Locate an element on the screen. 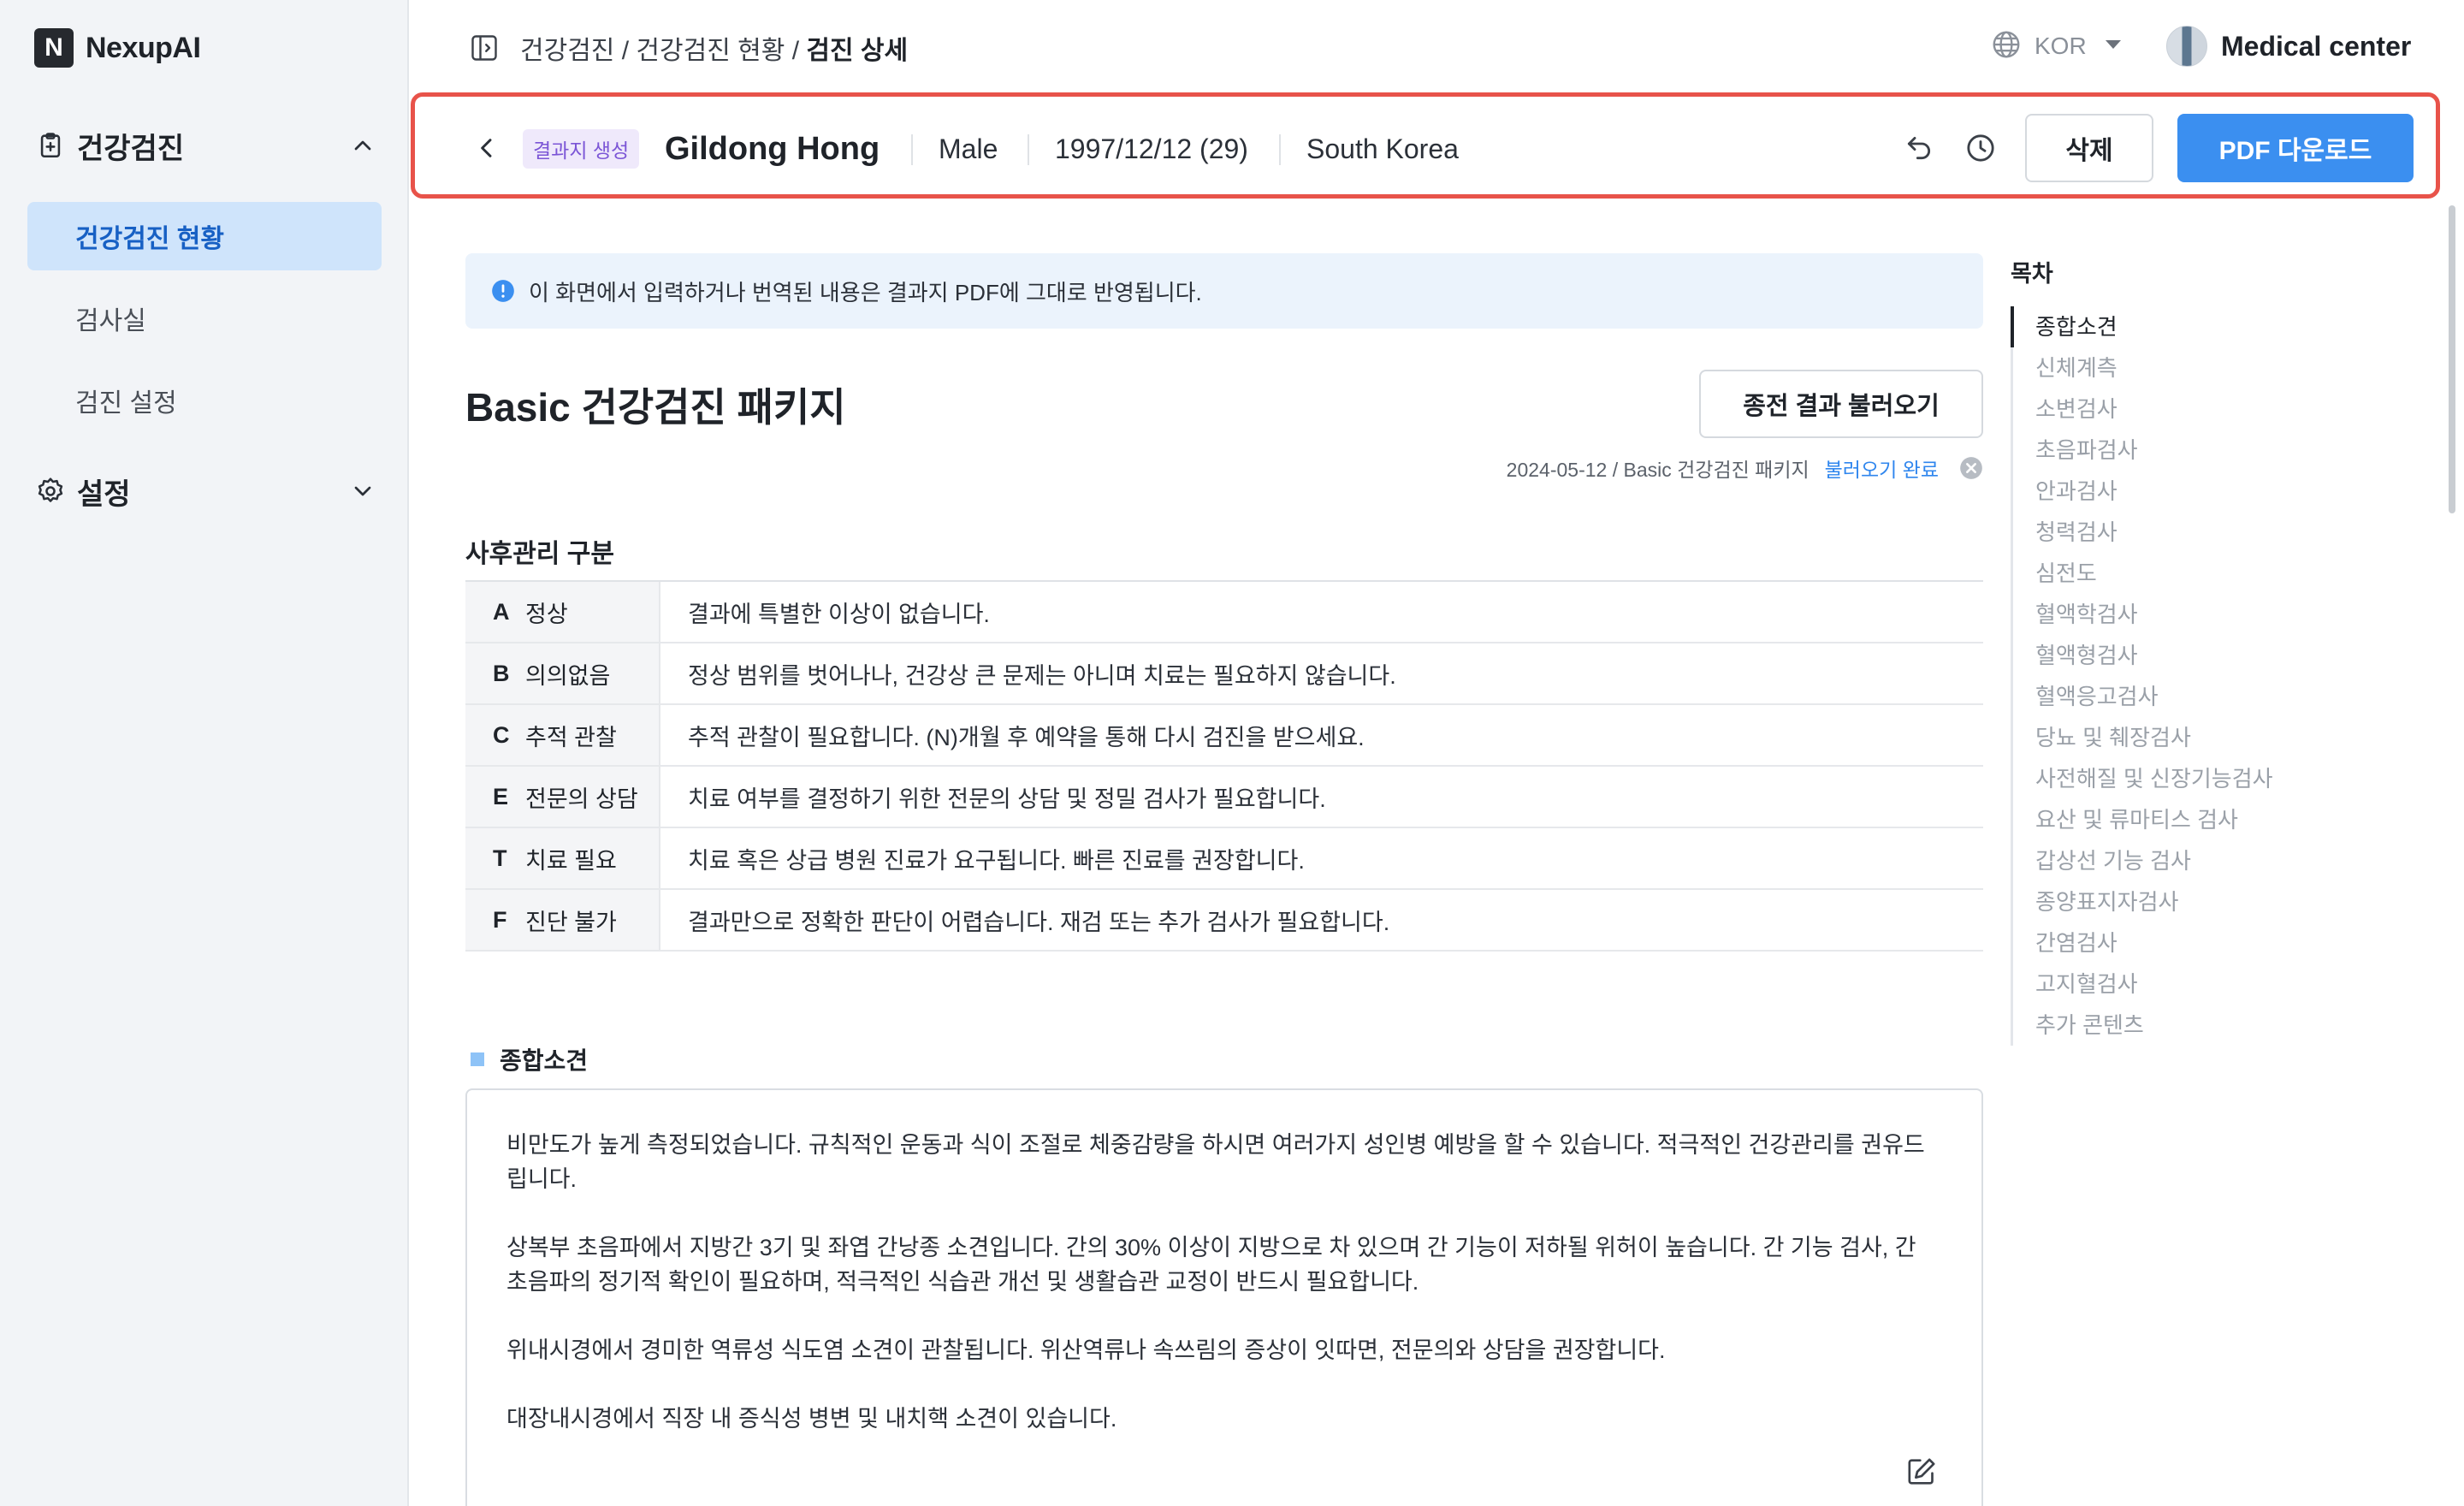  summary-title: 종합소견 is located at coordinates (544, 1060).